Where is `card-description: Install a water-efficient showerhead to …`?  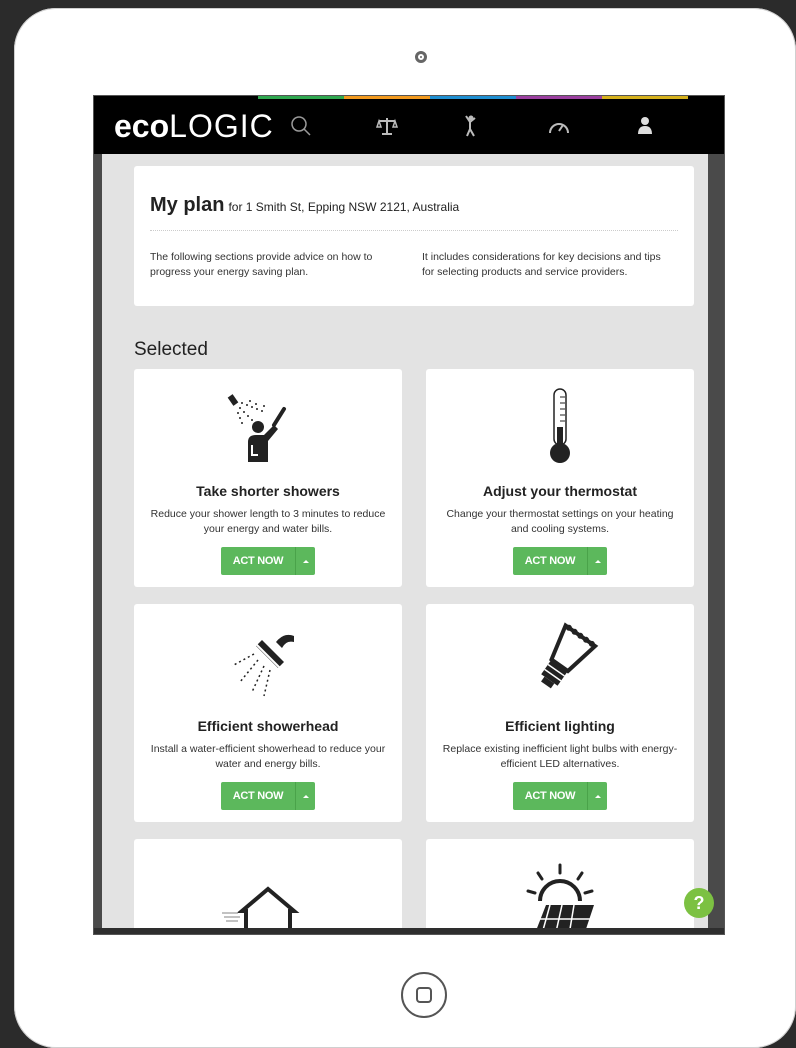 card-description: Install a water-efficient showerhead to … is located at coordinates (268, 756).